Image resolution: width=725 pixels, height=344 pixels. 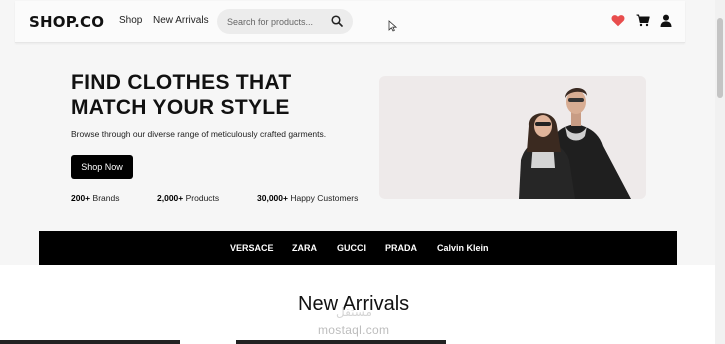 What do you see at coordinates (181, 20) in the screenshot?
I see `nav-link-new-arrivals: New Arrivals` at bounding box center [181, 20].